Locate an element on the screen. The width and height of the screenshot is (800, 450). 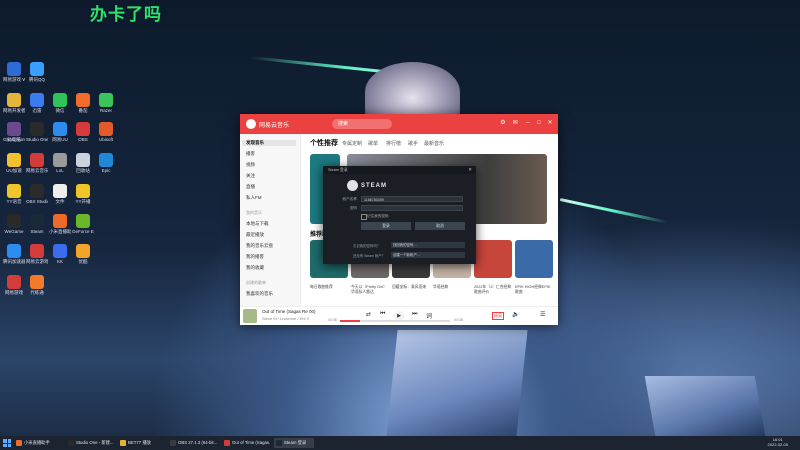
tab-recommend: 个性推荐 is located at coordinates (324, 143).